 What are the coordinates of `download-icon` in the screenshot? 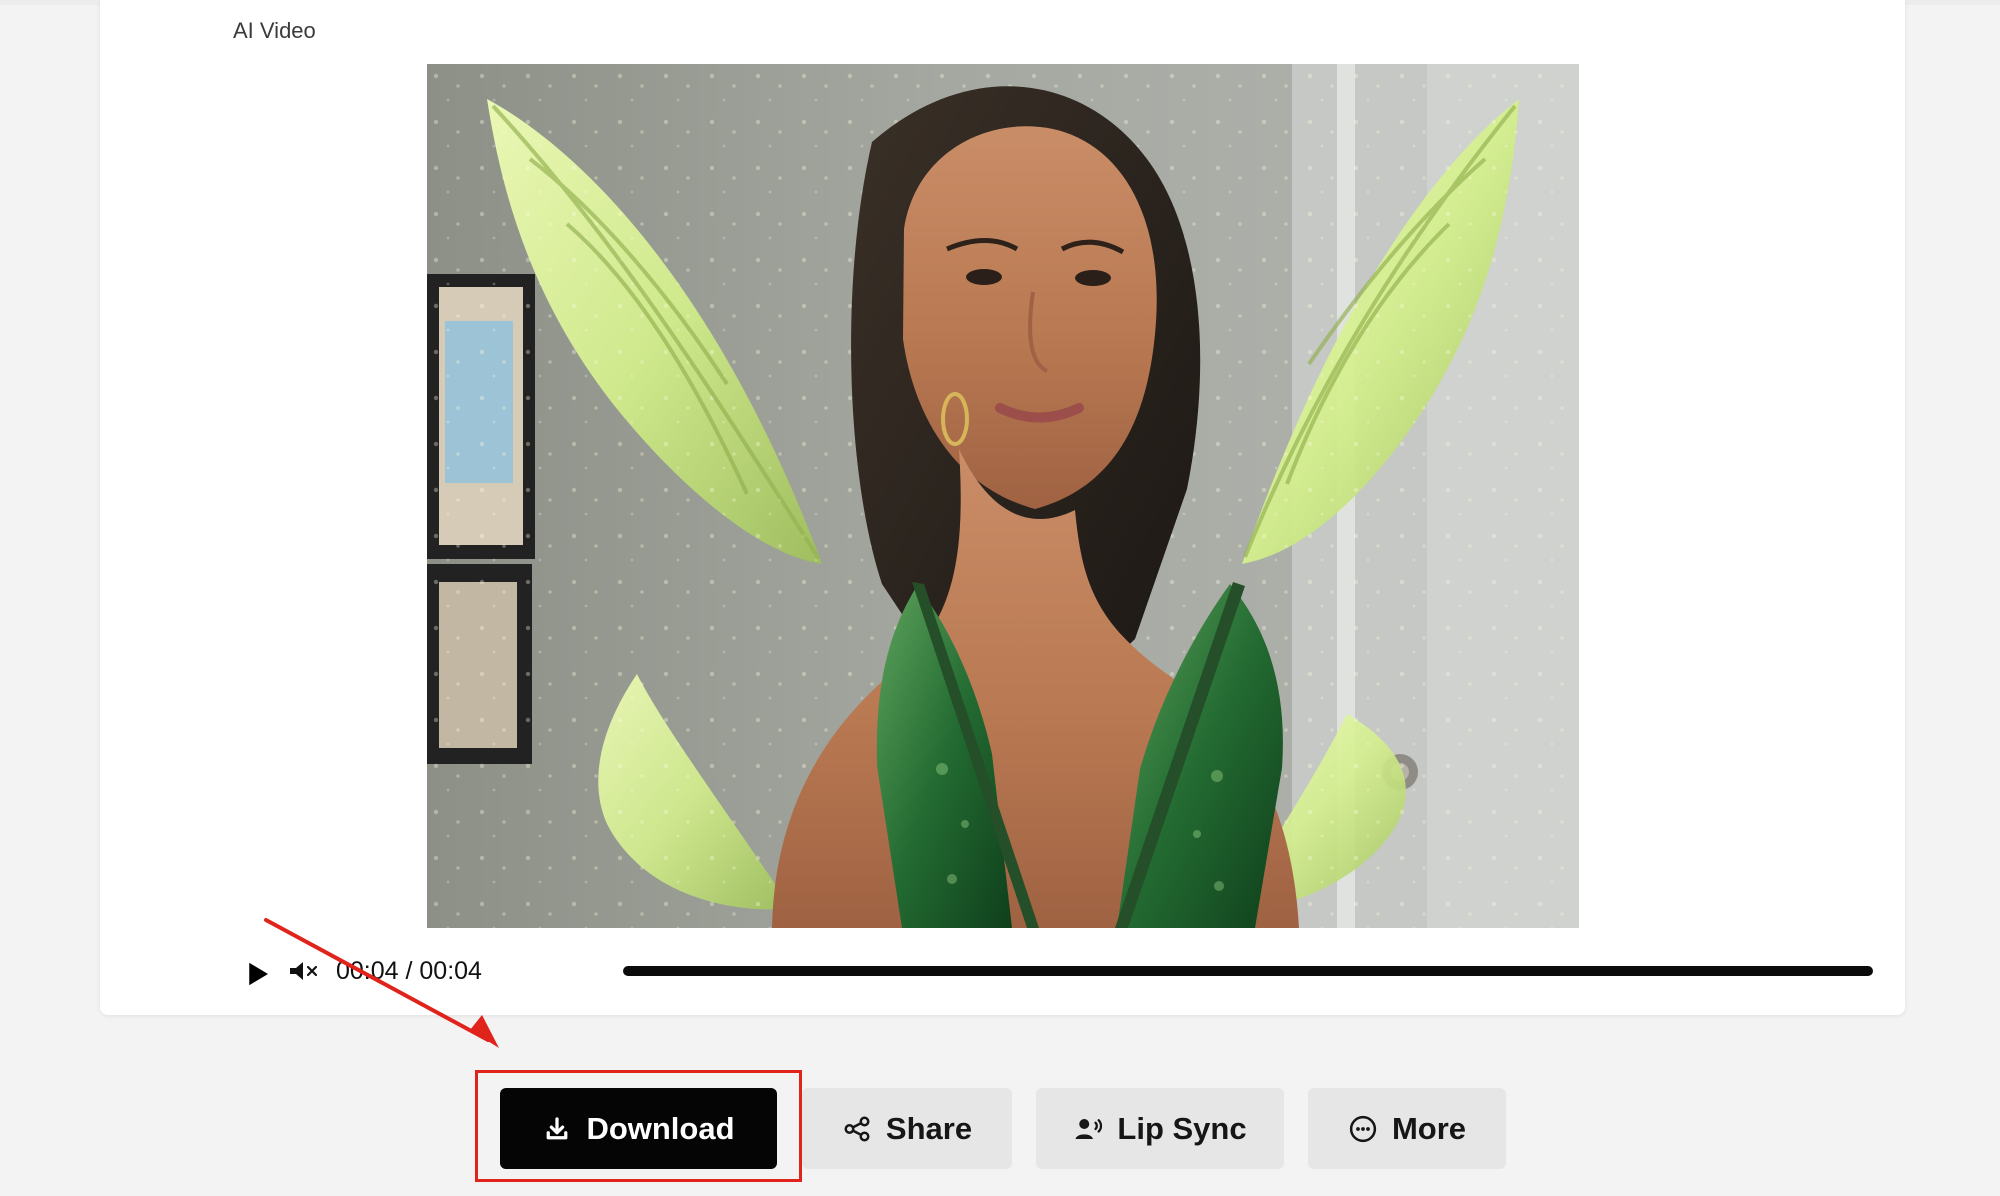 It's located at (557, 1127).